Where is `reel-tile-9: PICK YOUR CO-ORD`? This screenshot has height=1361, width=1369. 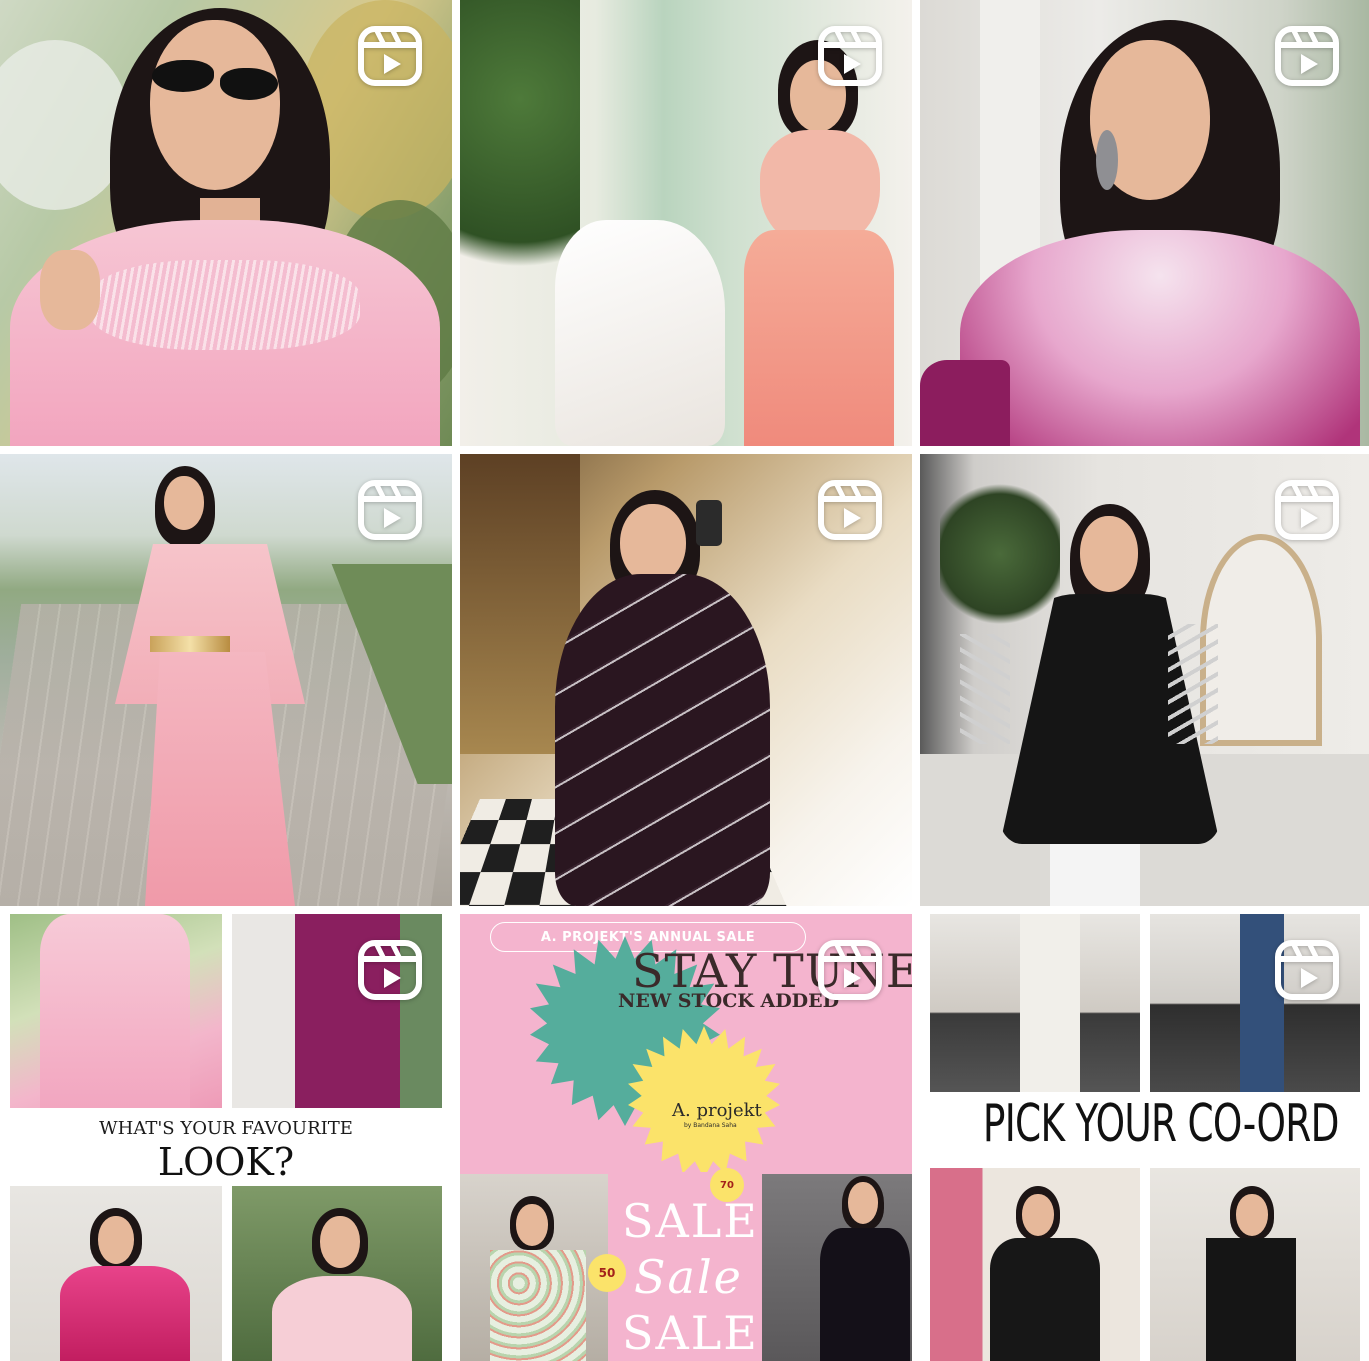 reel-tile-9: PICK YOUR CO-ORD is located at coordinates (1144, 1137).